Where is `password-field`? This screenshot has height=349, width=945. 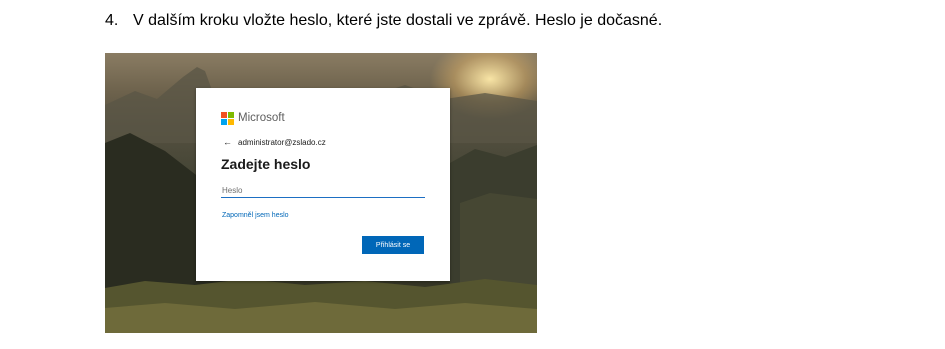 password-field is located at coordinates (323, 190).